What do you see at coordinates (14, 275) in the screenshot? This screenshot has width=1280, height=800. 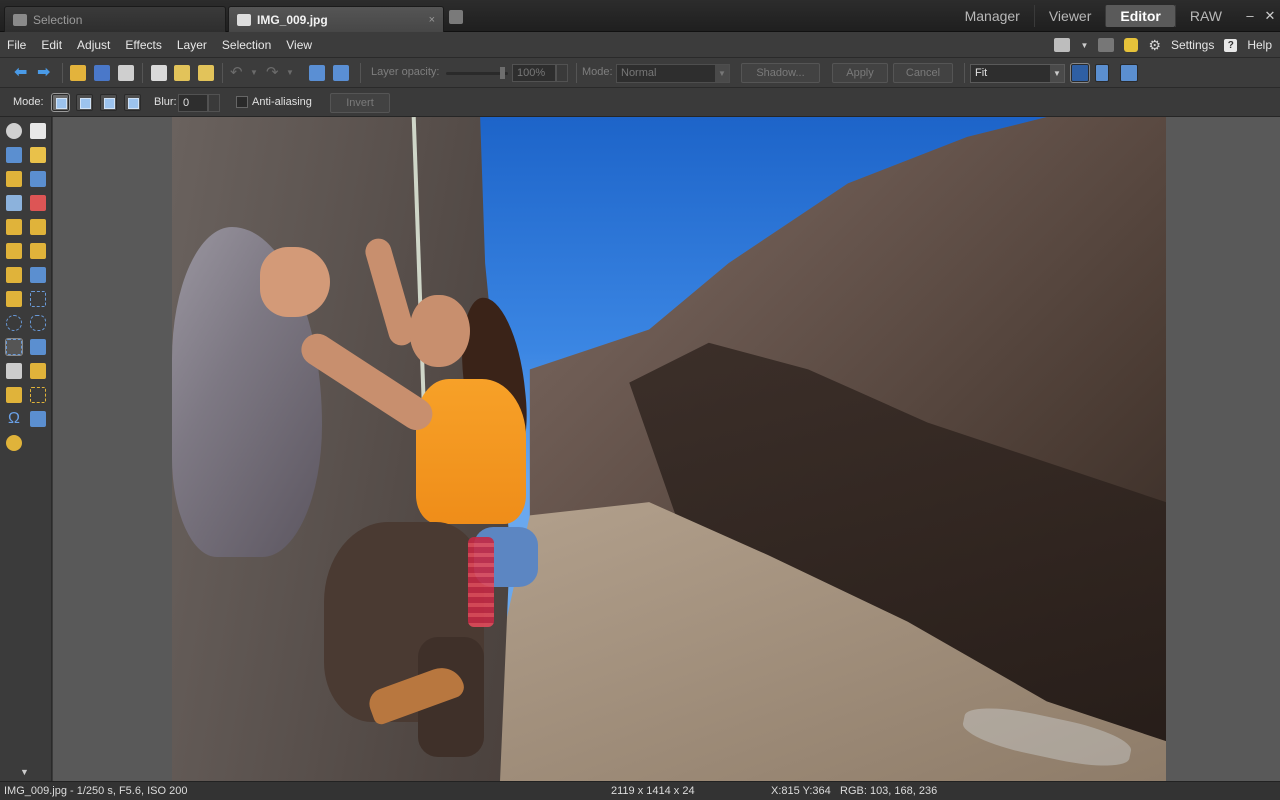 I see `brush-tool-icon` at bounding box center [14, 275].